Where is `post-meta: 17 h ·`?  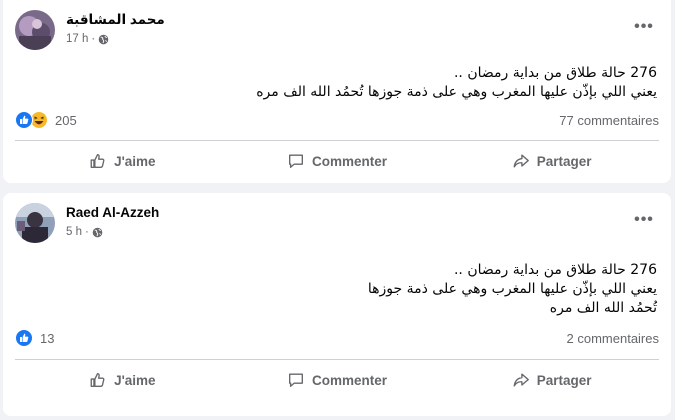 post-meta: 17 h · is located at coordinates (87, 39).